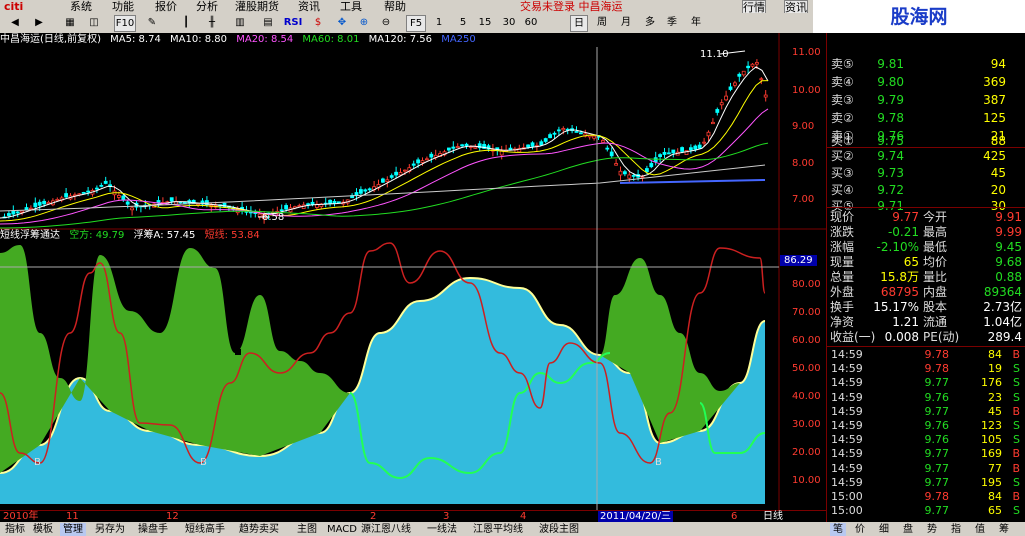 This screenshot has width=1025, height=536. What do you see at coordinates (164, 235) in the screenshot?
I see `indicator-fuchou: 浮筹A: 57.45` at bounding box center [164, 235].